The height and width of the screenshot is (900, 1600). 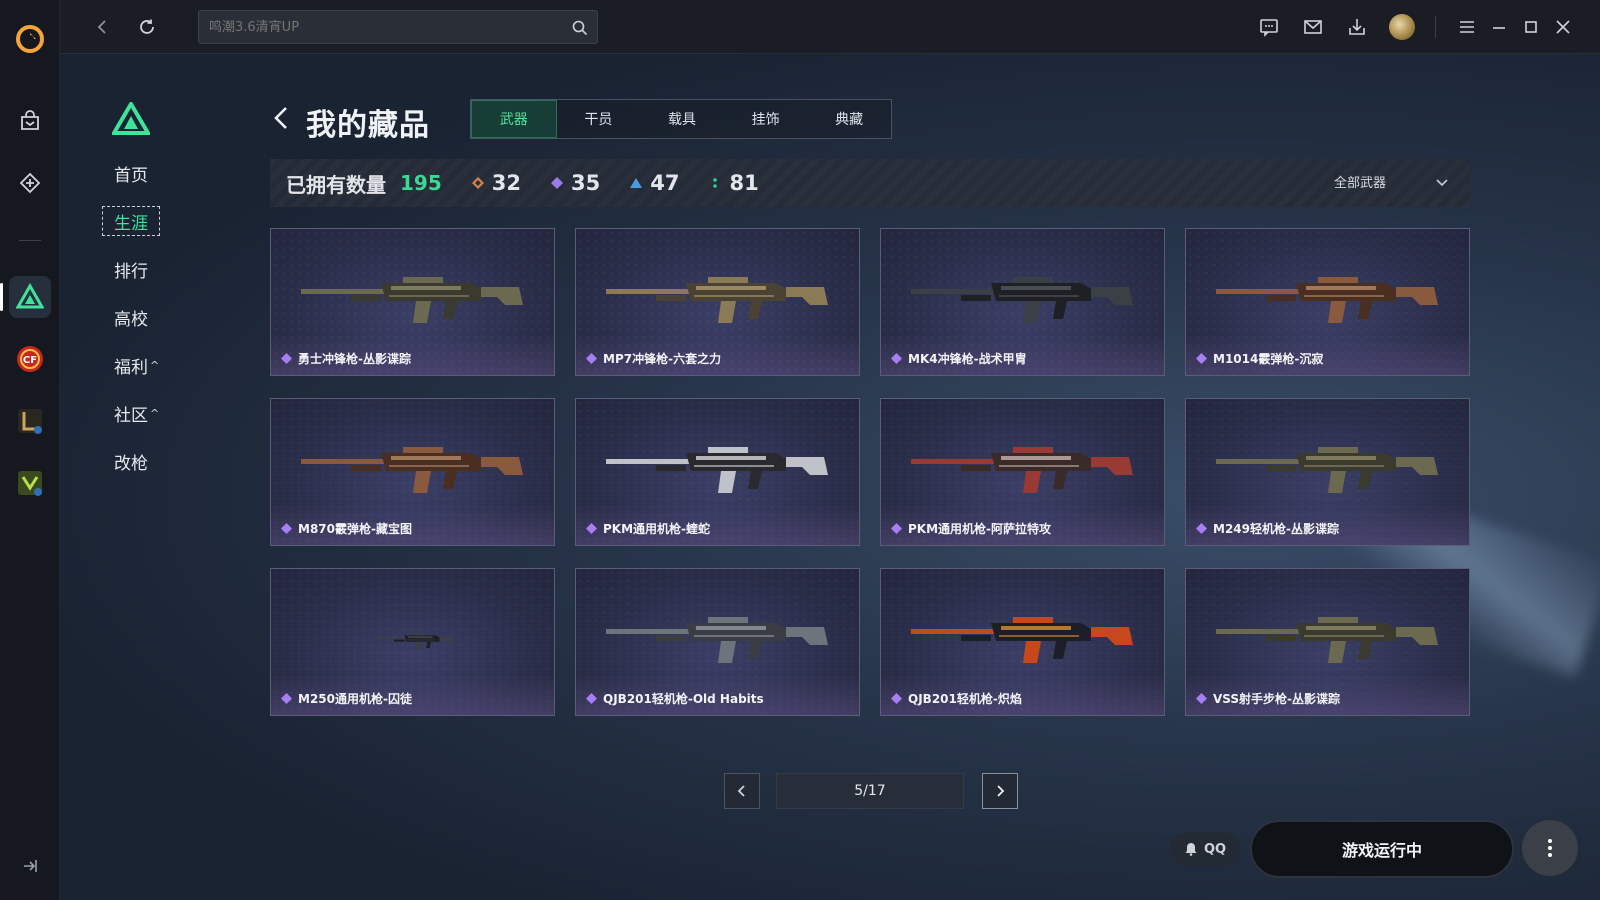 I want to click on refresh-icon, so click(x=147, y=27).